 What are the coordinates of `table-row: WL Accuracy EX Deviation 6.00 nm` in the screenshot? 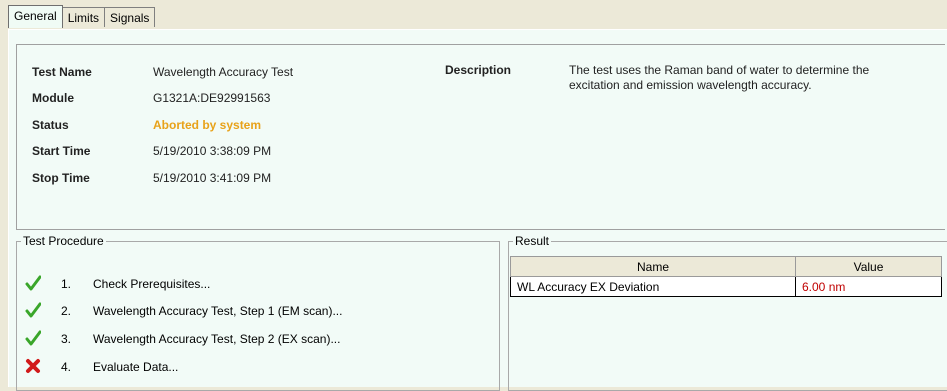 It's located at (726, 286).